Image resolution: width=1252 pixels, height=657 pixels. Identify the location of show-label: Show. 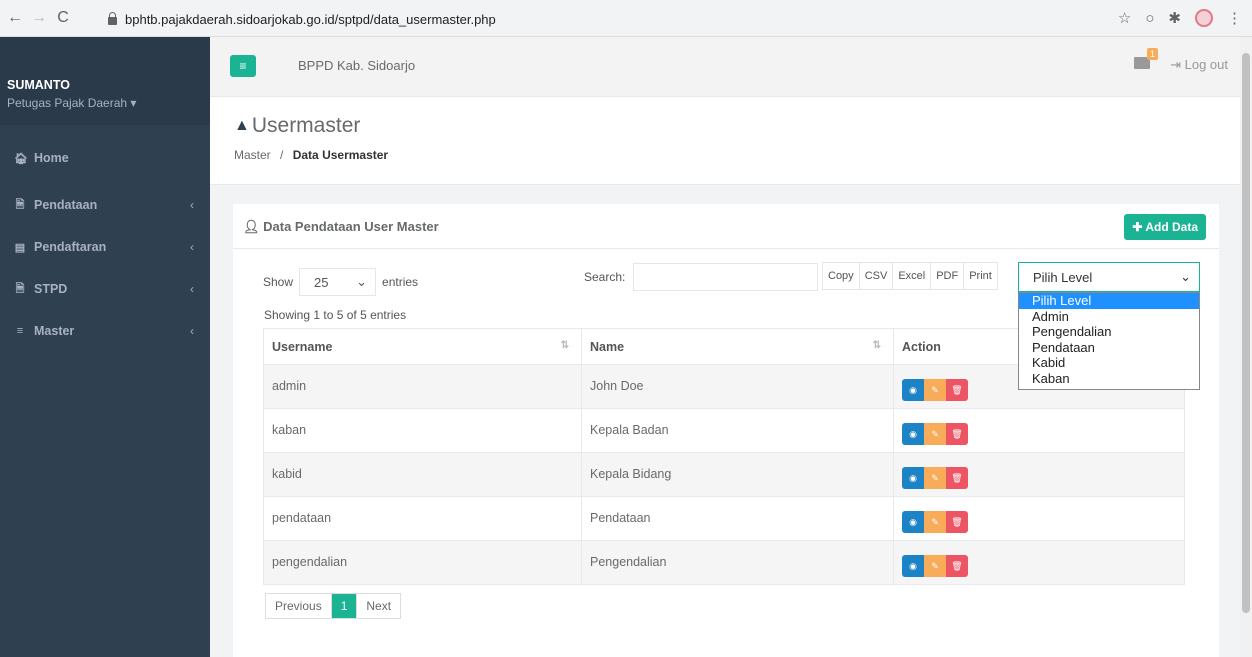
(278, 282).